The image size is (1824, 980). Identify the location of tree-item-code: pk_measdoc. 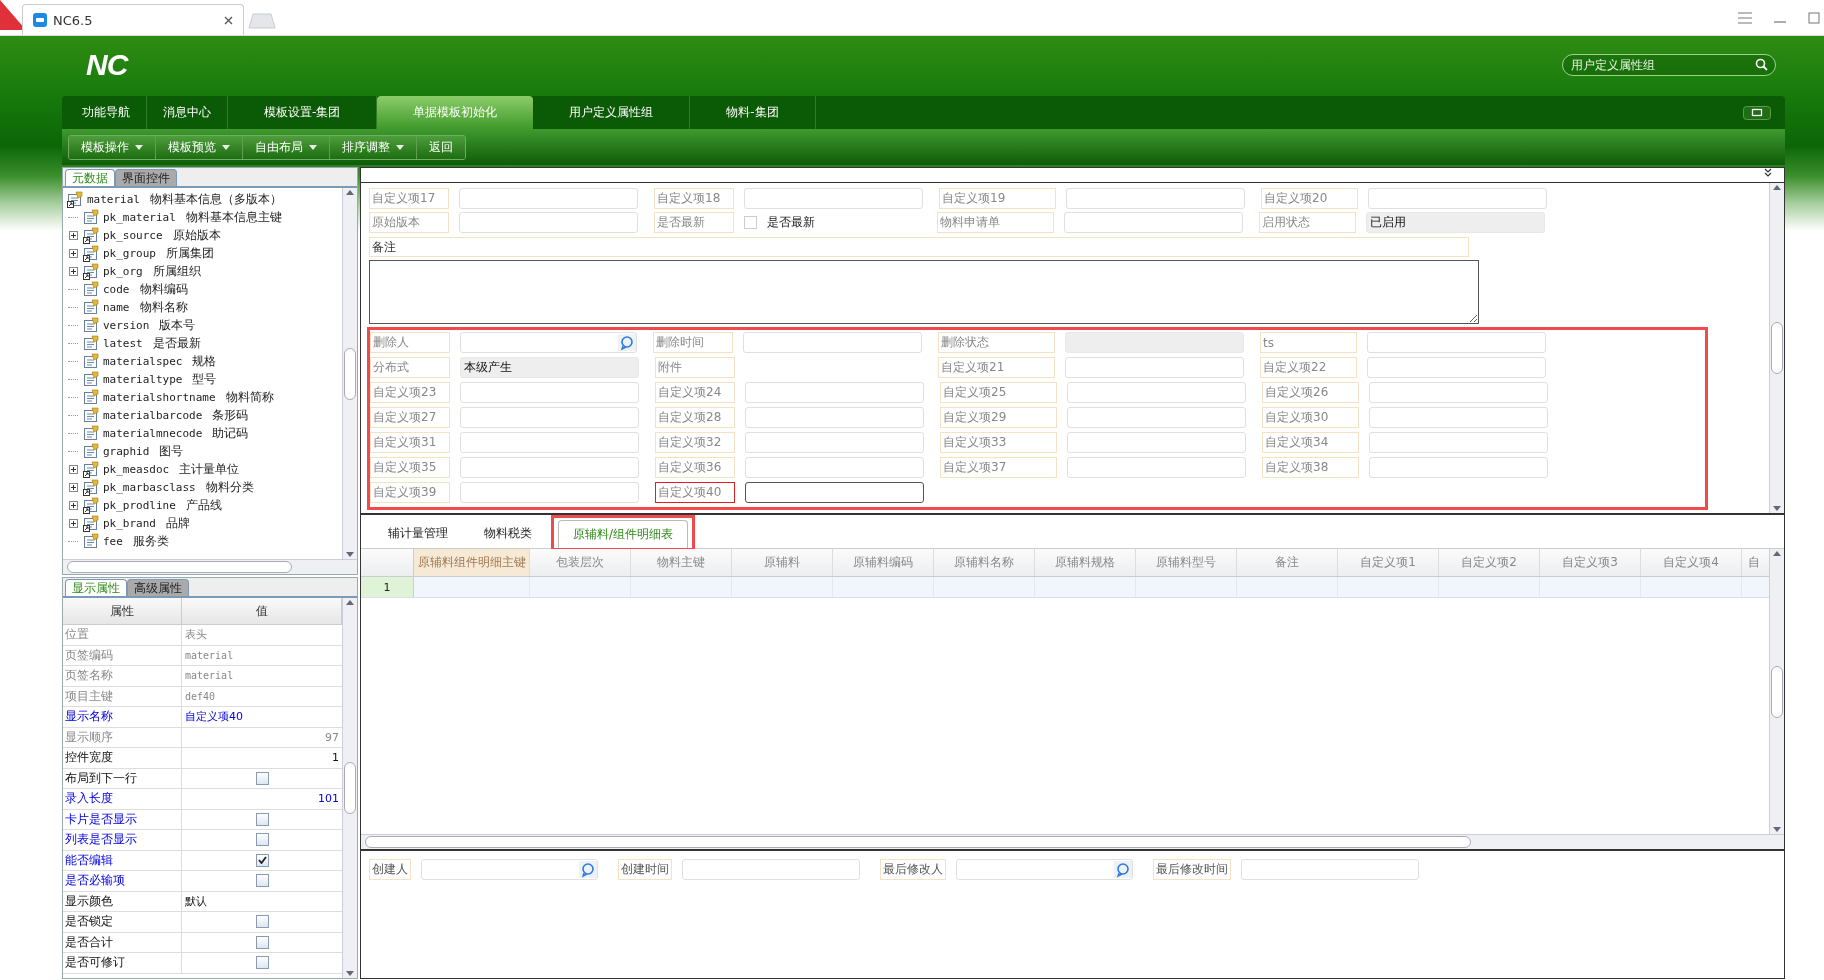
(136, 469).